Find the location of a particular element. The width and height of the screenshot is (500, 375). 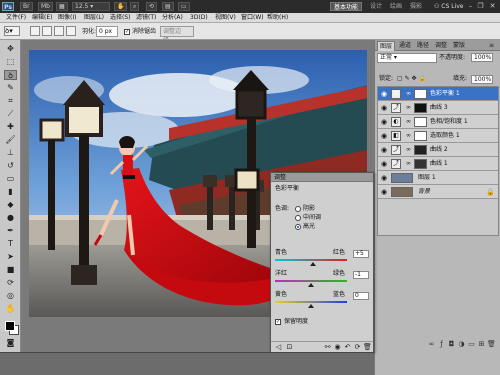

mask-icon: ◘ is located at coordinates (451, 344).